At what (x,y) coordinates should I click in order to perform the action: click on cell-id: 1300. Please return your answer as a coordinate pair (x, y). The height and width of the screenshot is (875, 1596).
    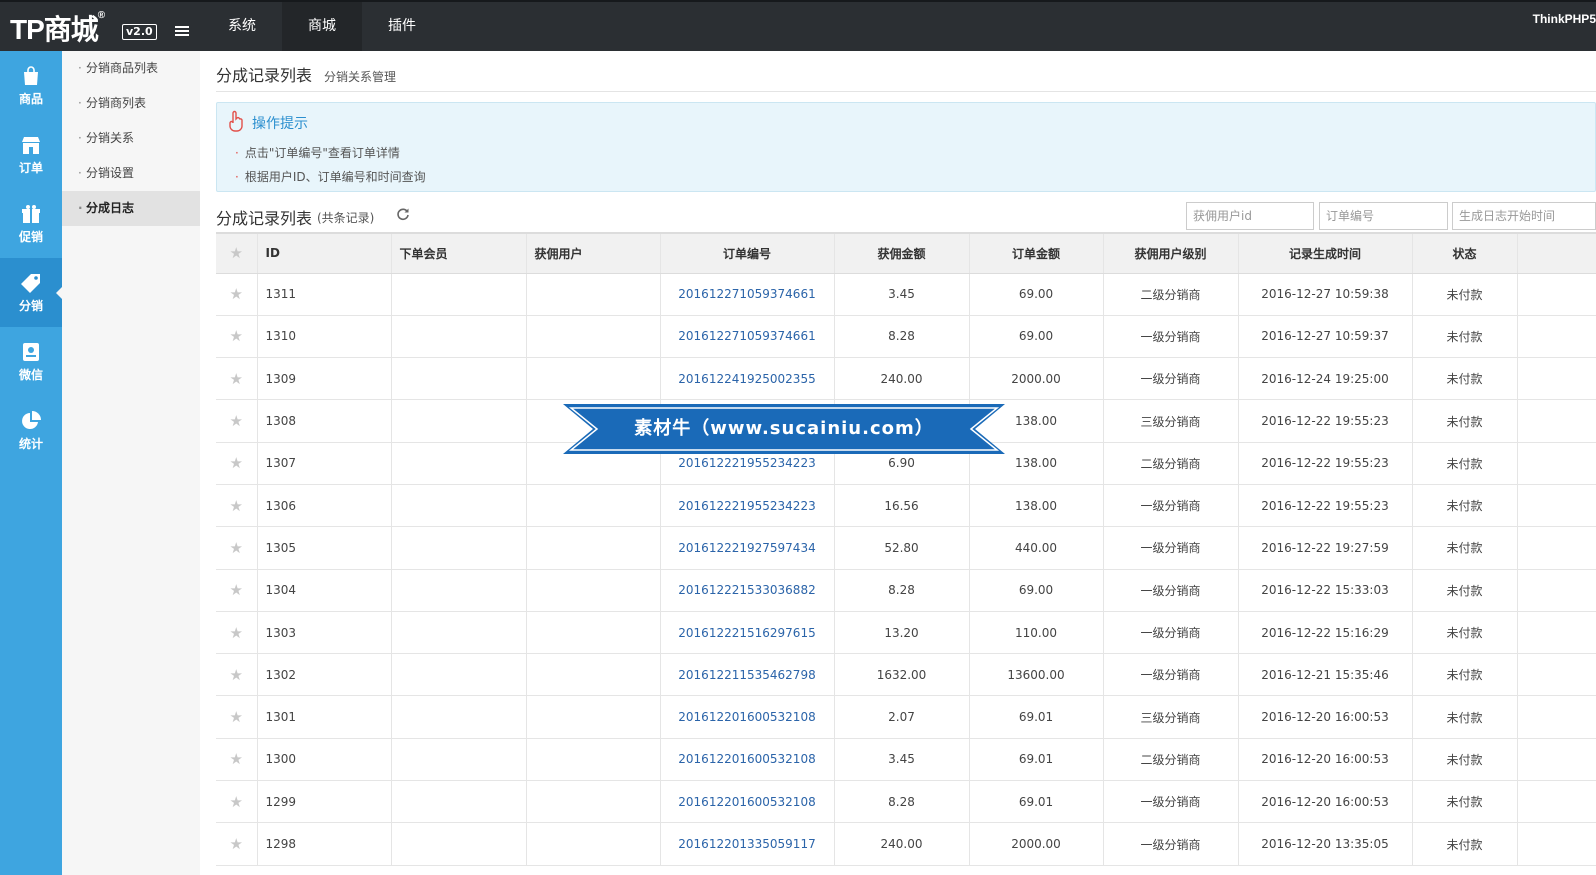
    Looking at the image, I should click on (324, 760).